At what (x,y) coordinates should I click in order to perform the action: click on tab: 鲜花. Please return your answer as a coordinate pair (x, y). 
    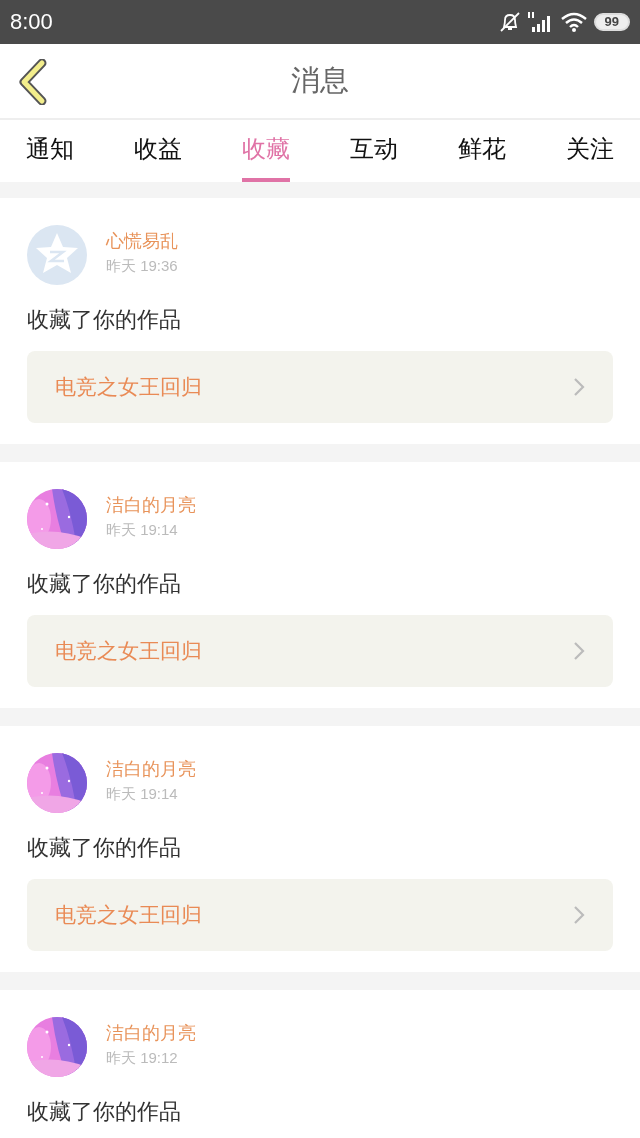
    Looking at the image, I should click on (482, 151).